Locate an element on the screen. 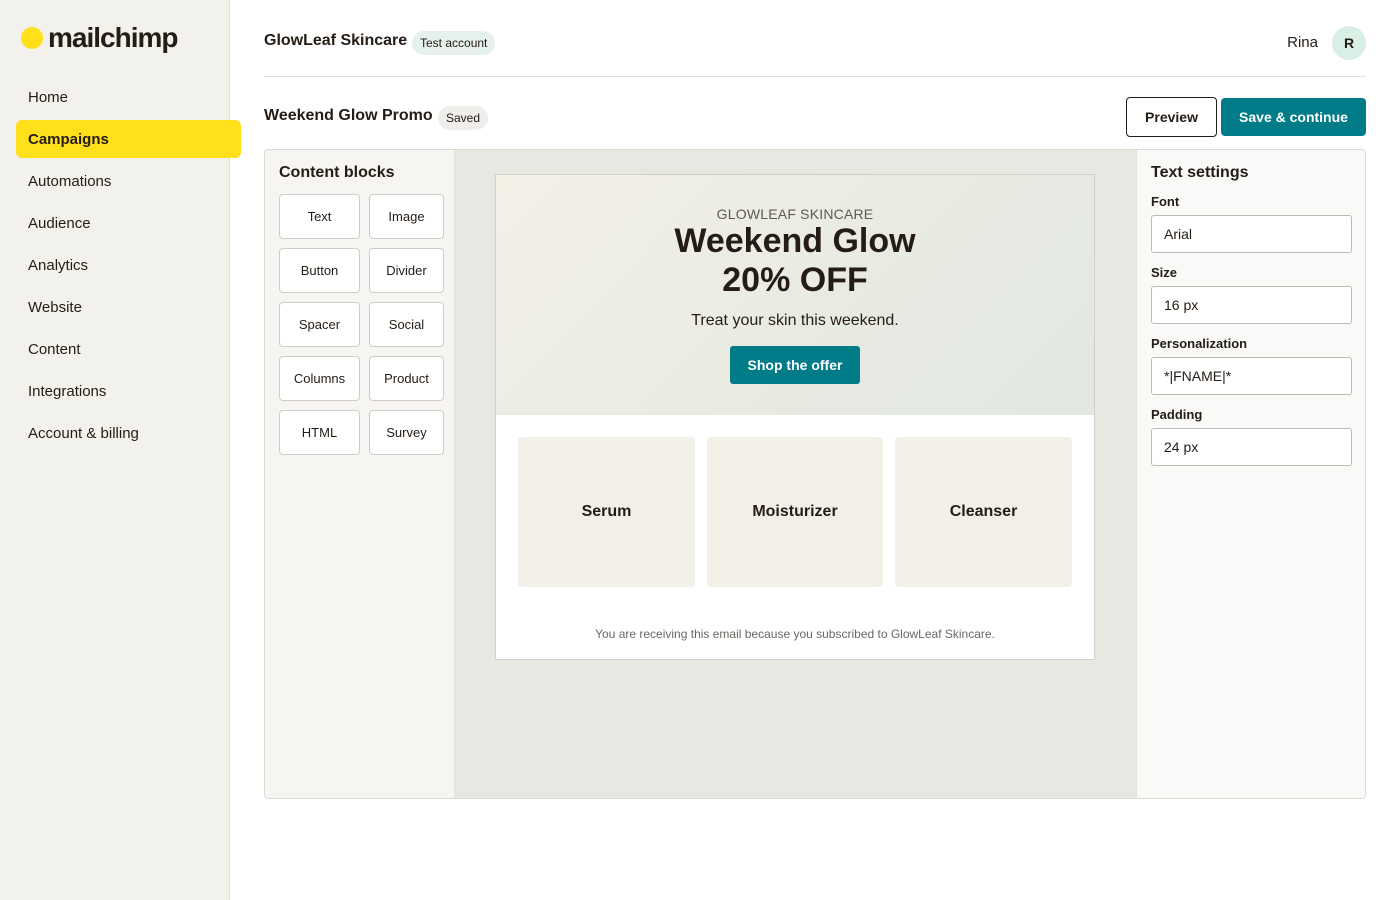 The height and width of the screenshot is (900, 1400). organization-name: GlowLeaf Skincare is located at coordinates (336, 40).